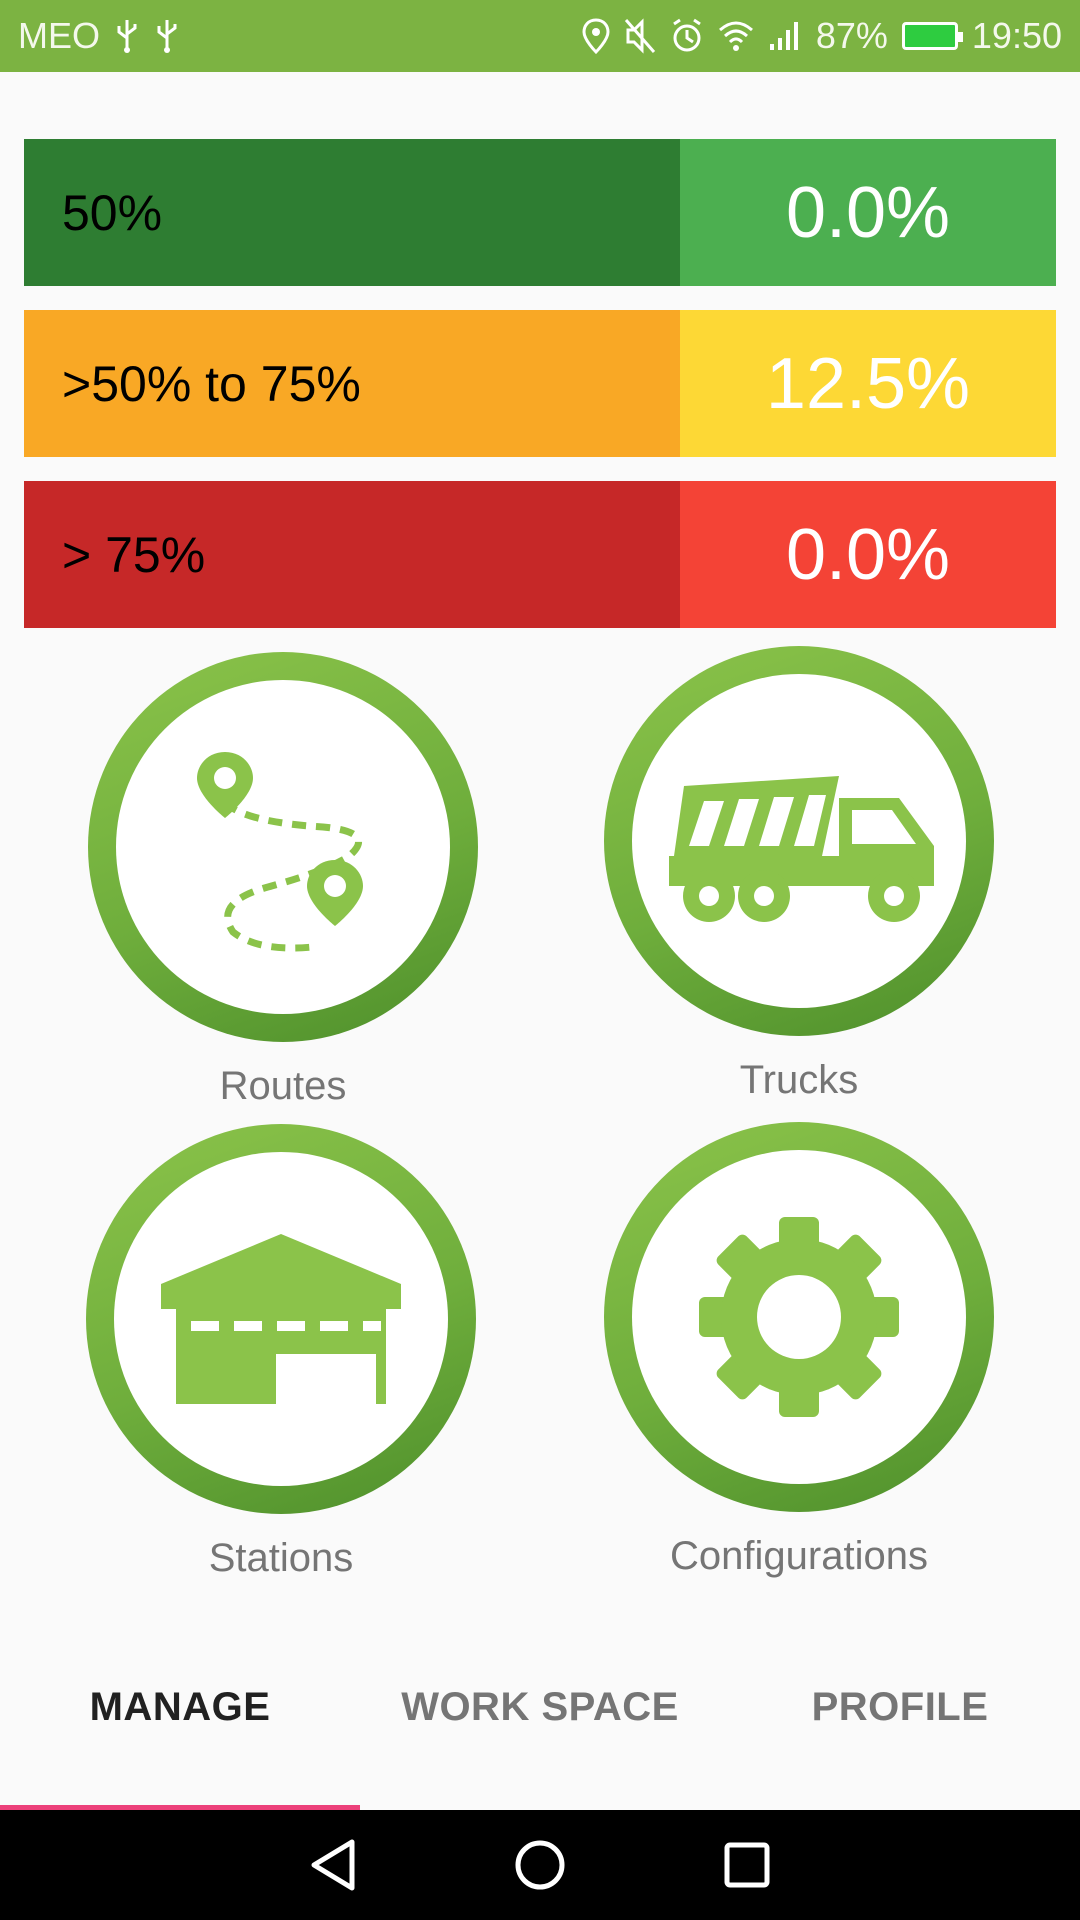 Image resolution: width=1080 pixels, height=1920 pixels. What do you see at coordinates (736, 36) in the screenshot?
I see `wifi-icon` at bounding box center [736, 36].